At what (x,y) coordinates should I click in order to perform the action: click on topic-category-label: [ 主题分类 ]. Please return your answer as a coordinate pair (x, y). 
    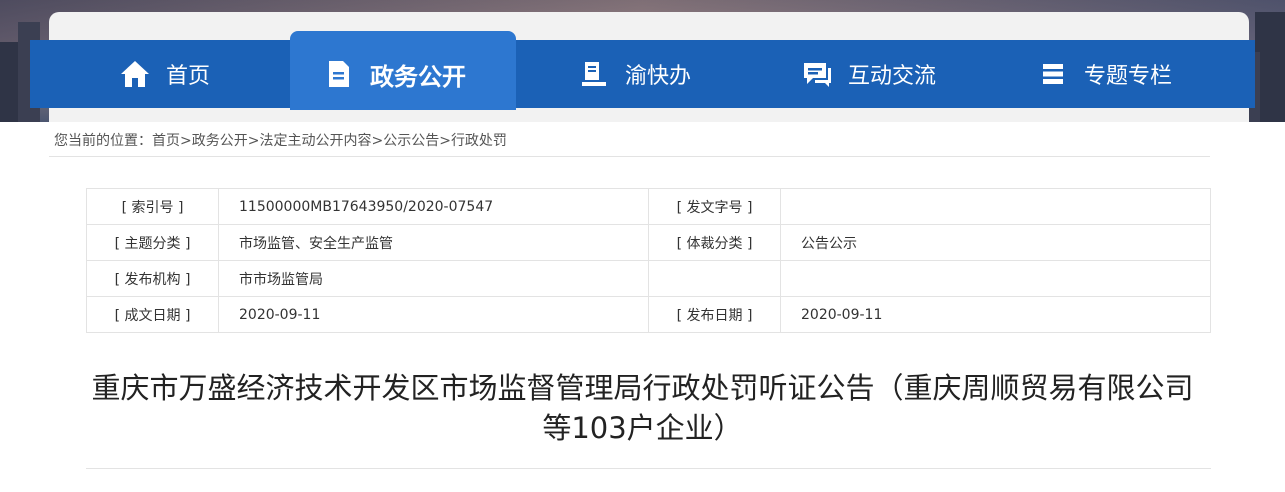
    Looking at the image, I should click on (152, 242).